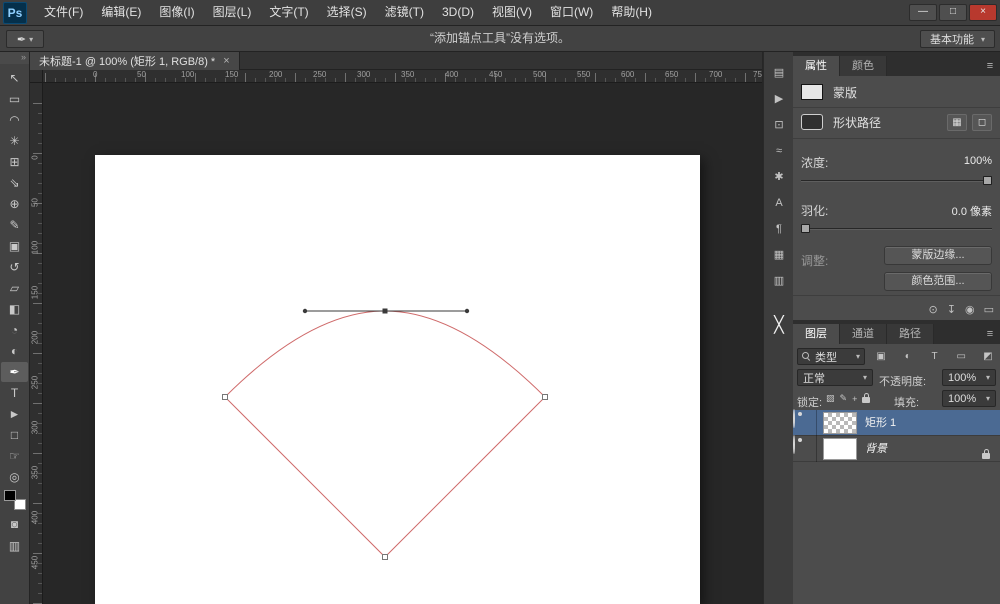 The width and height of the screenshot is (1000, 604). I want to click on tab-color: 颜色, so click(863, 66).